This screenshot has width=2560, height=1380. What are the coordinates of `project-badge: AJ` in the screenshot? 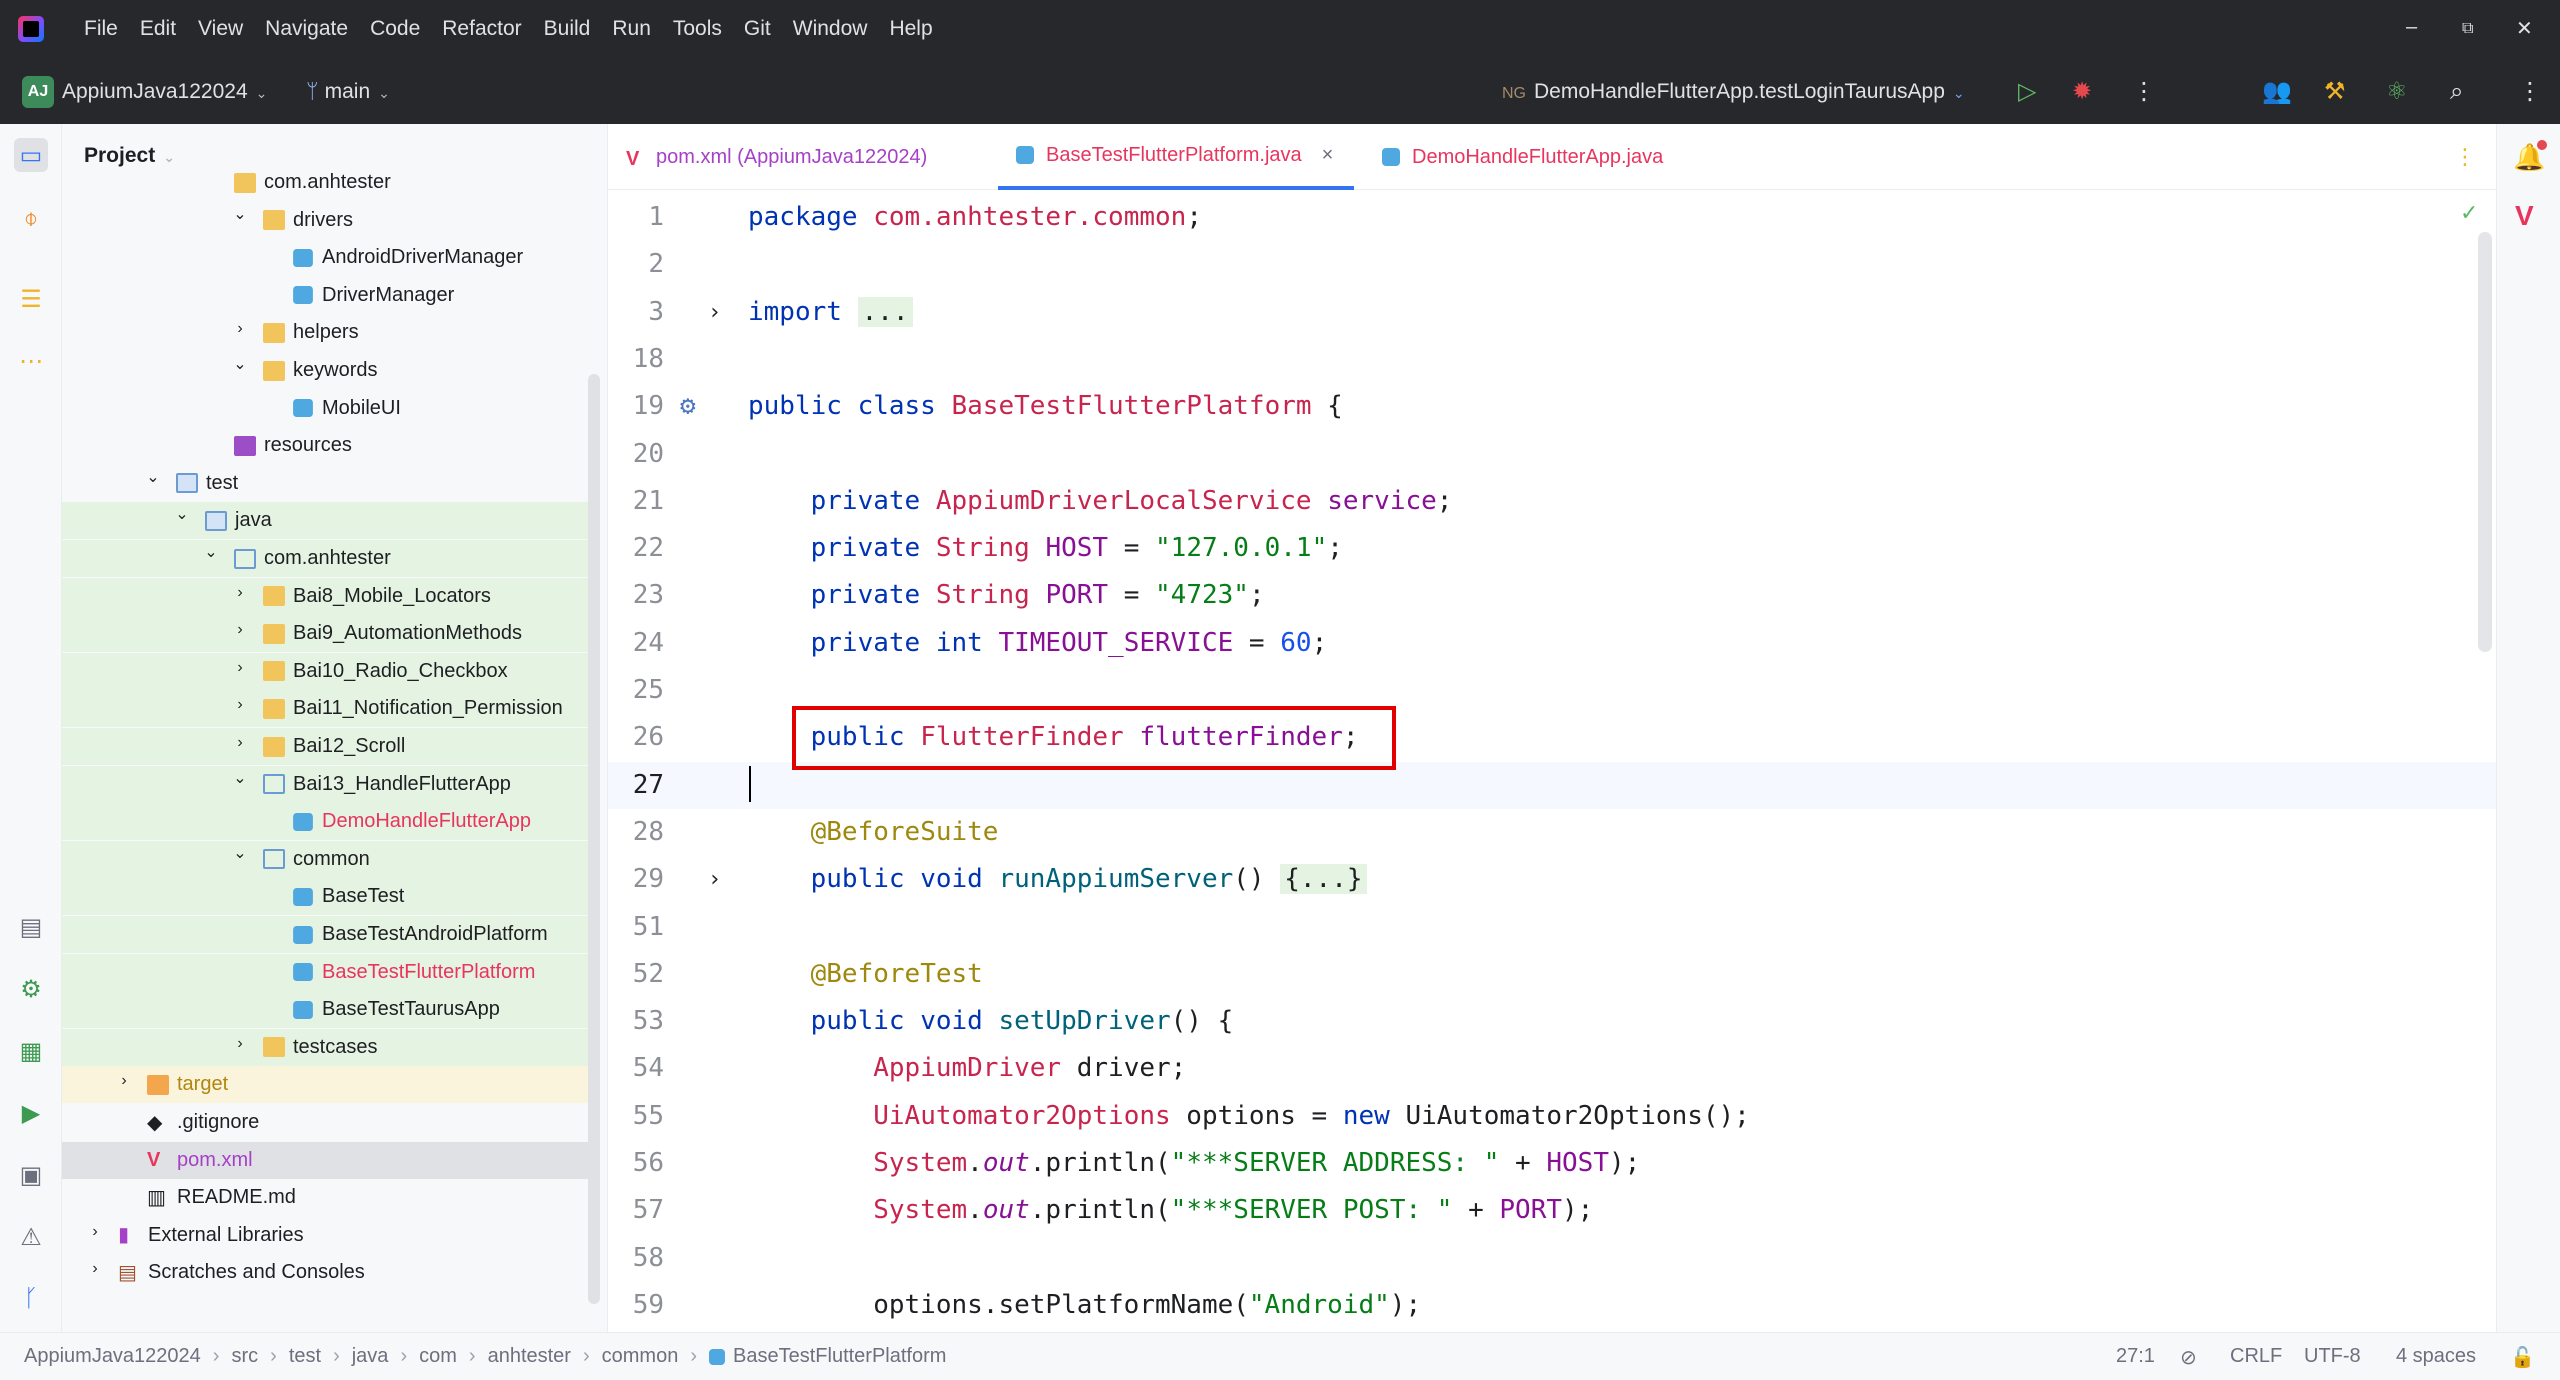 It's located at (38, 92).